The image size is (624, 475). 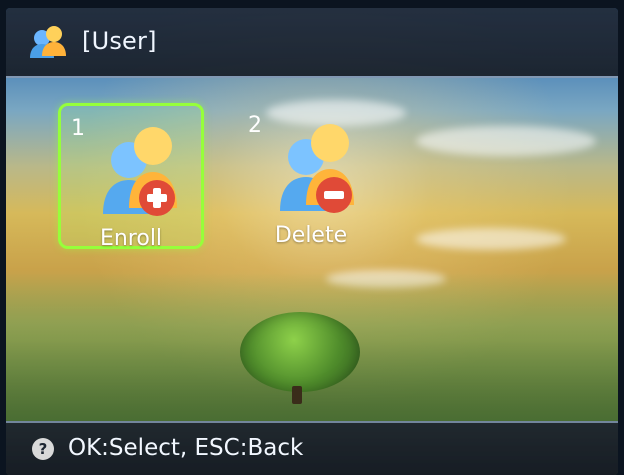 What do you see at coordinates (311, 235) in the screenshot?
I see `menu-item-label: Delete` at bounding box center [311, 235].